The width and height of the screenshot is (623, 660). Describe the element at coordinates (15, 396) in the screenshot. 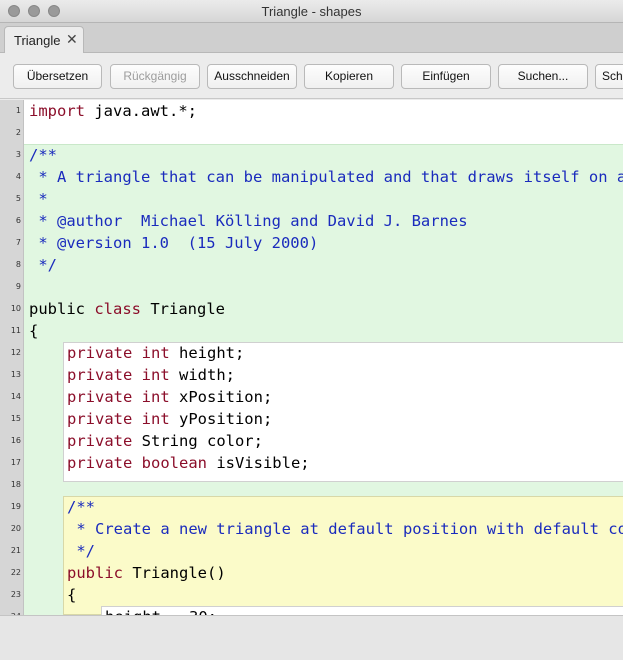

I see `line-number: 14` at that location.